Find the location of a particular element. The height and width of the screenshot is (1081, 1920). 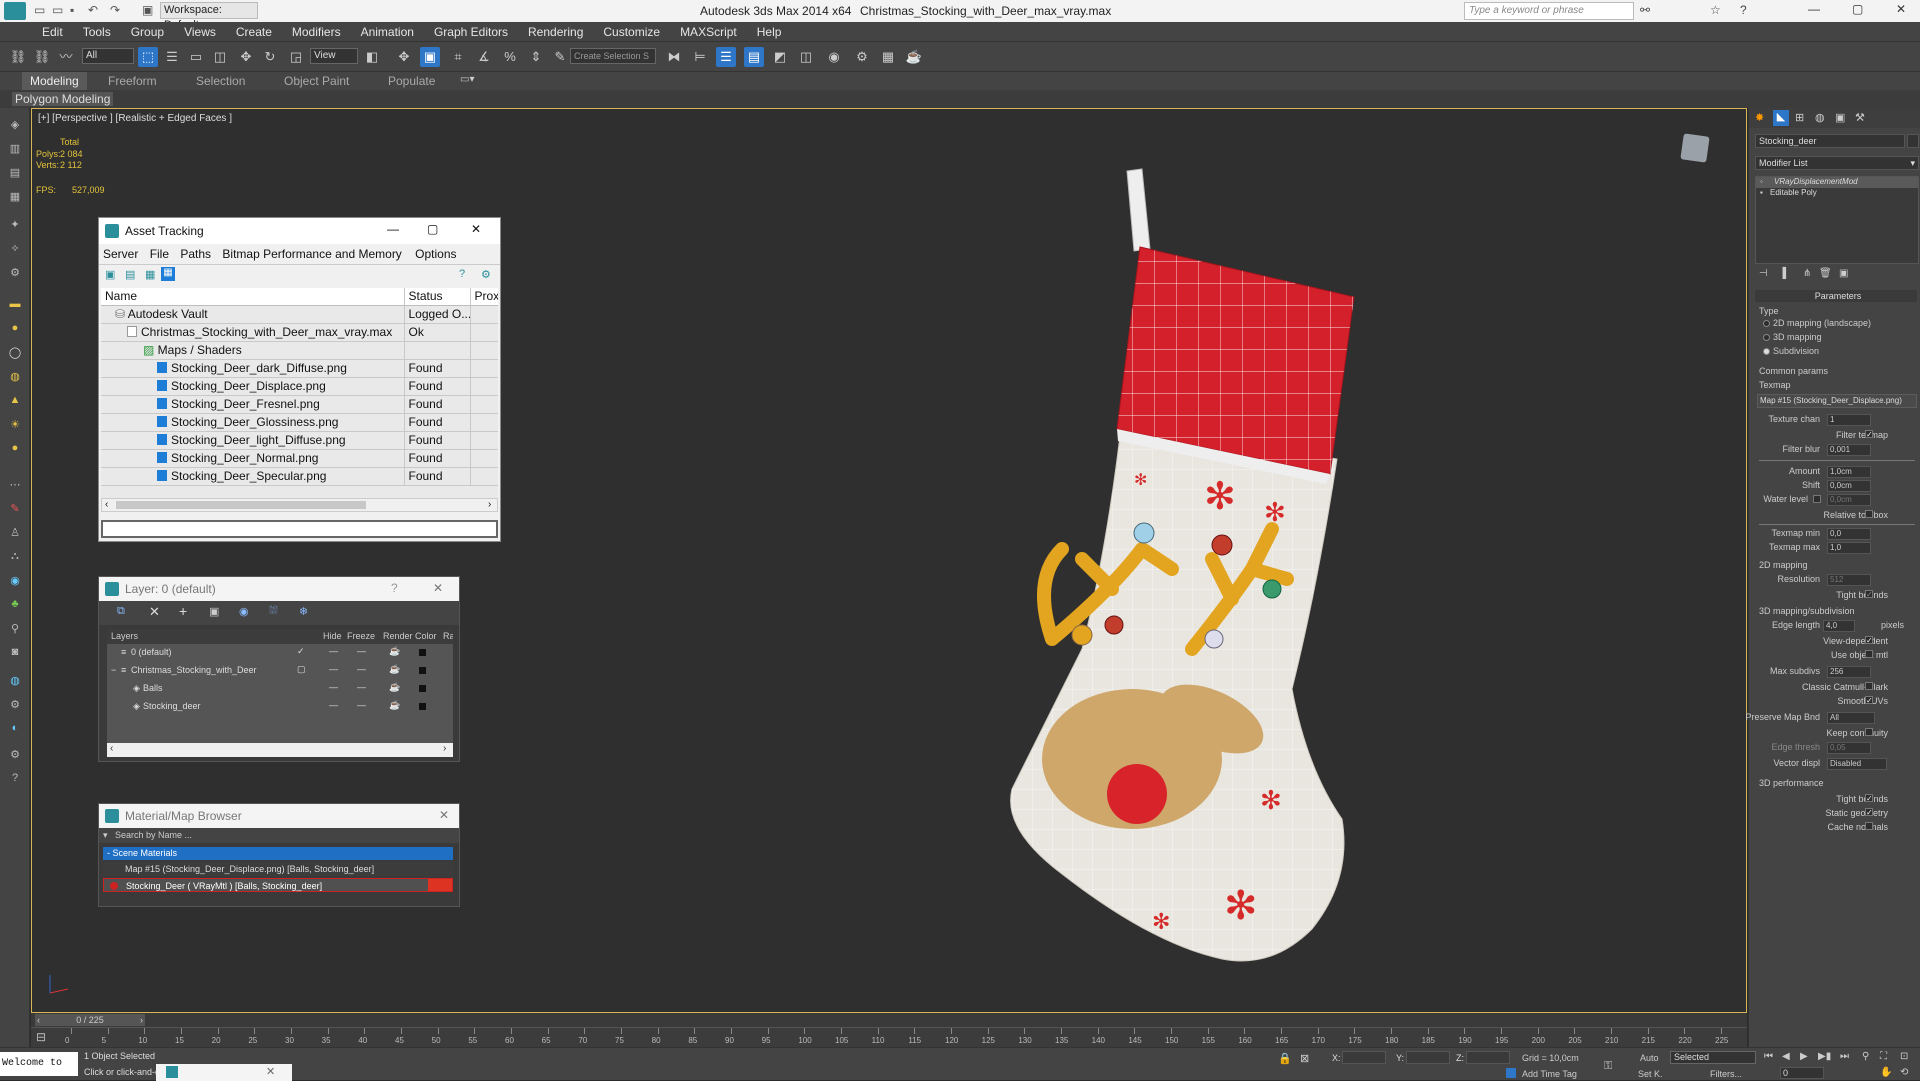

water-level-spinner: 0,0cm is located at coordinates (1849, 500).